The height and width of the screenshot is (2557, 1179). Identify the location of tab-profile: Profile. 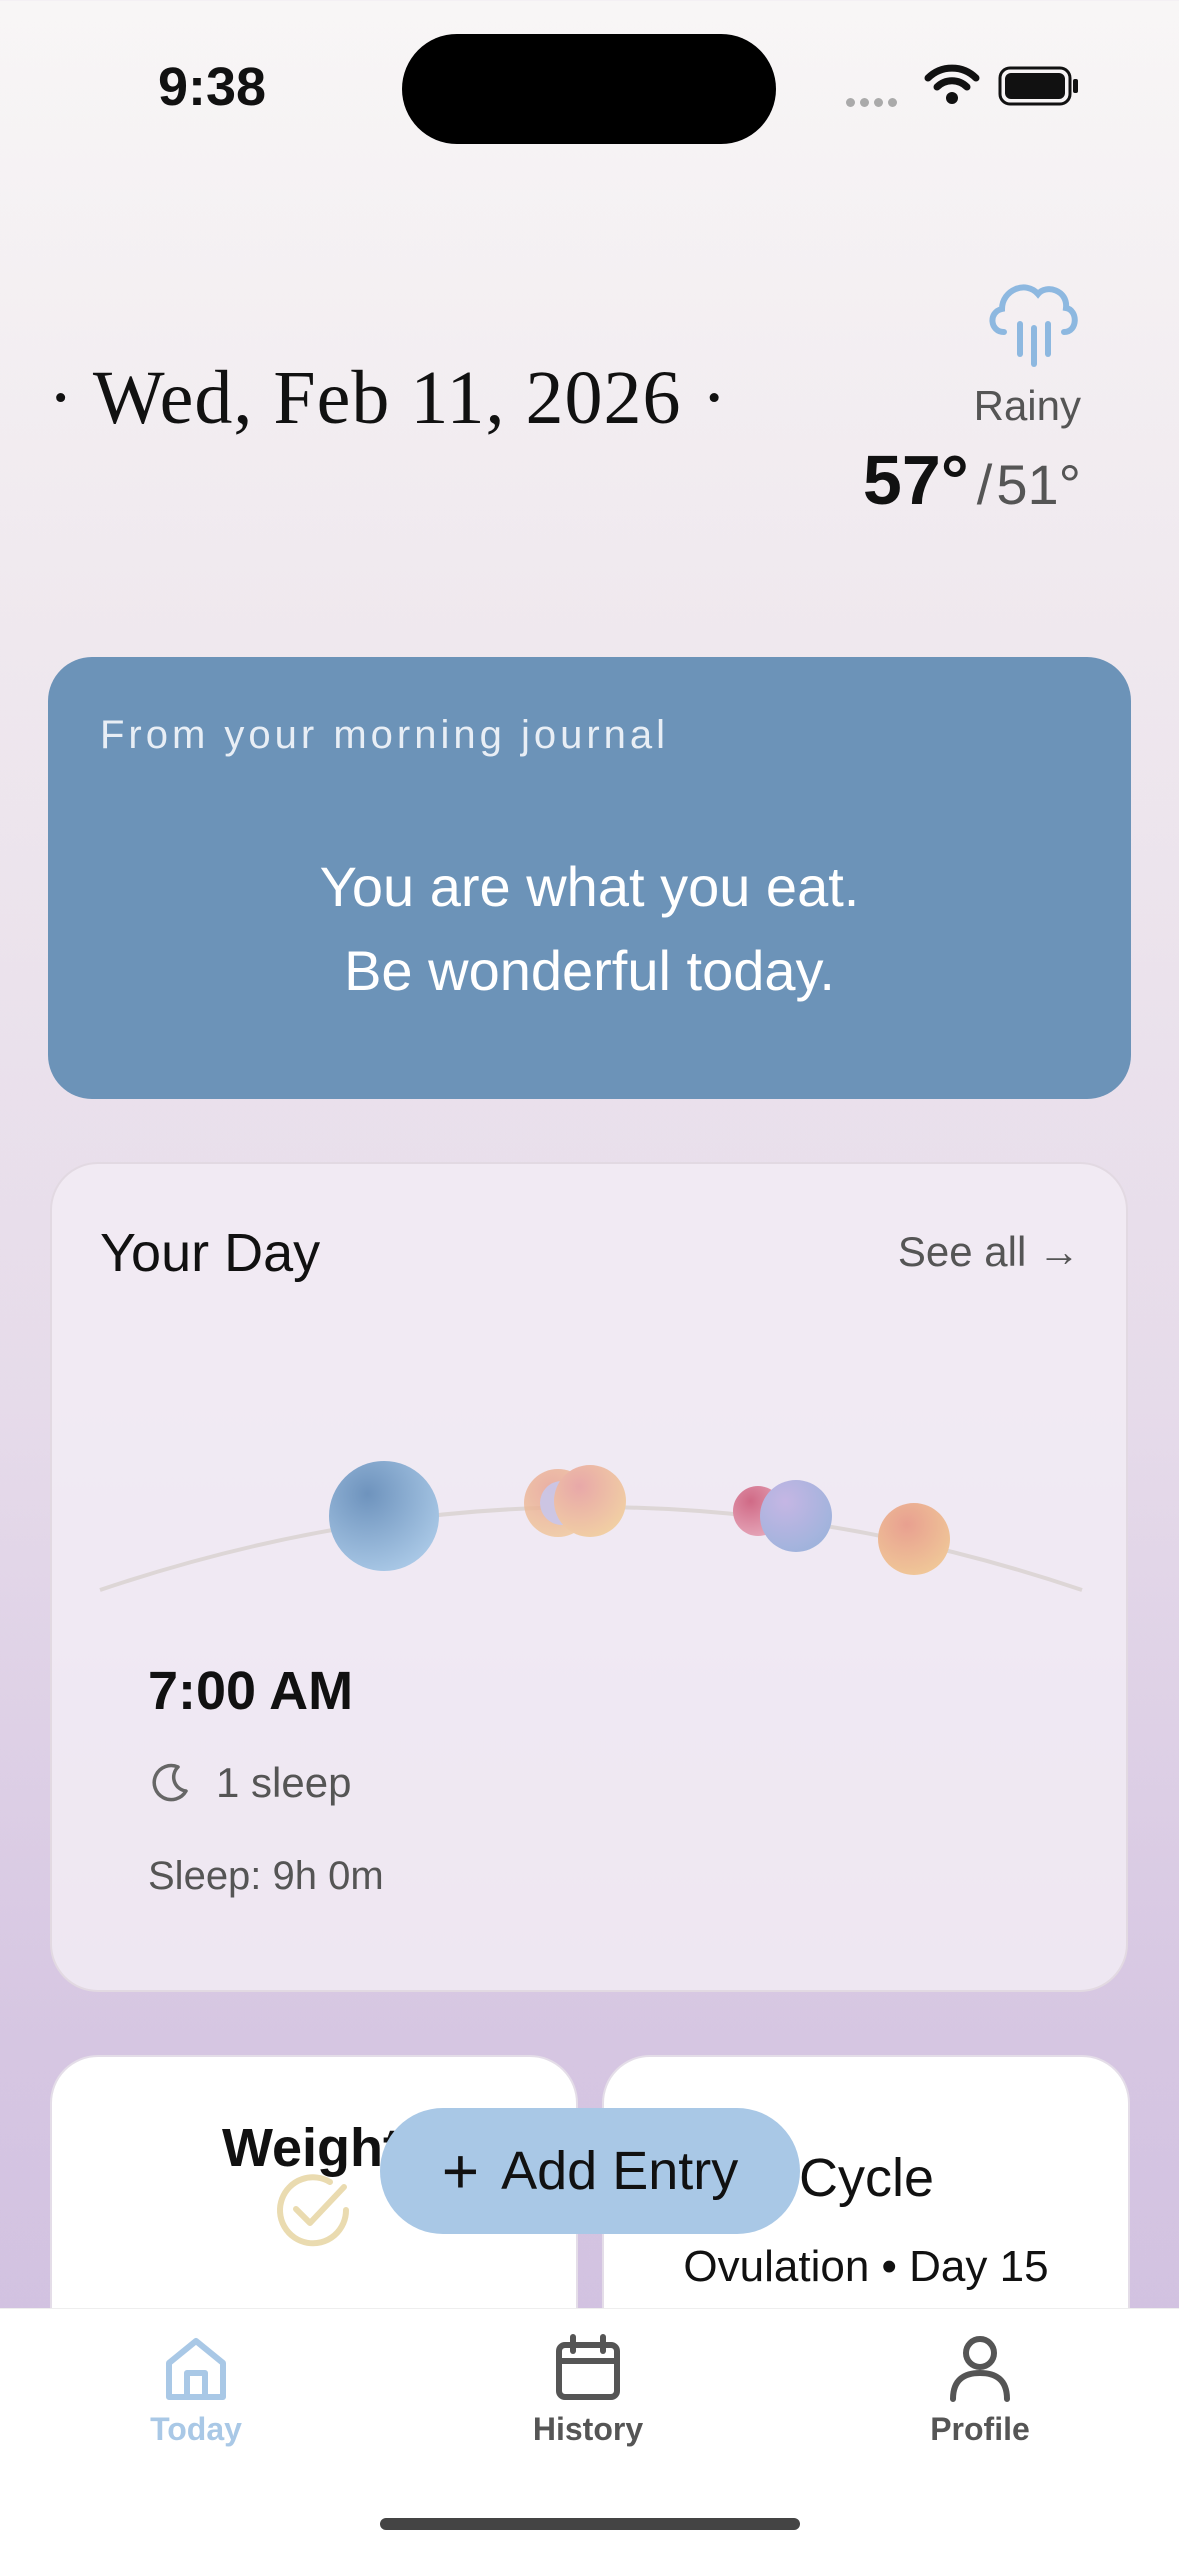
(980, 2390).